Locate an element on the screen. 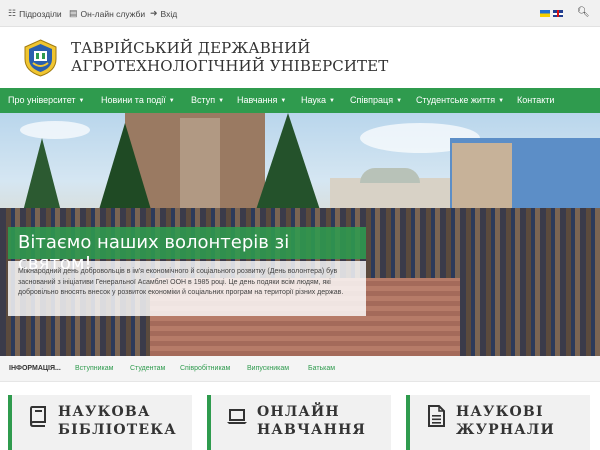 The height and width of the screenshot is (450, 600). card-title-line1: НАУКОВІ is located at coordinates (500, 412).